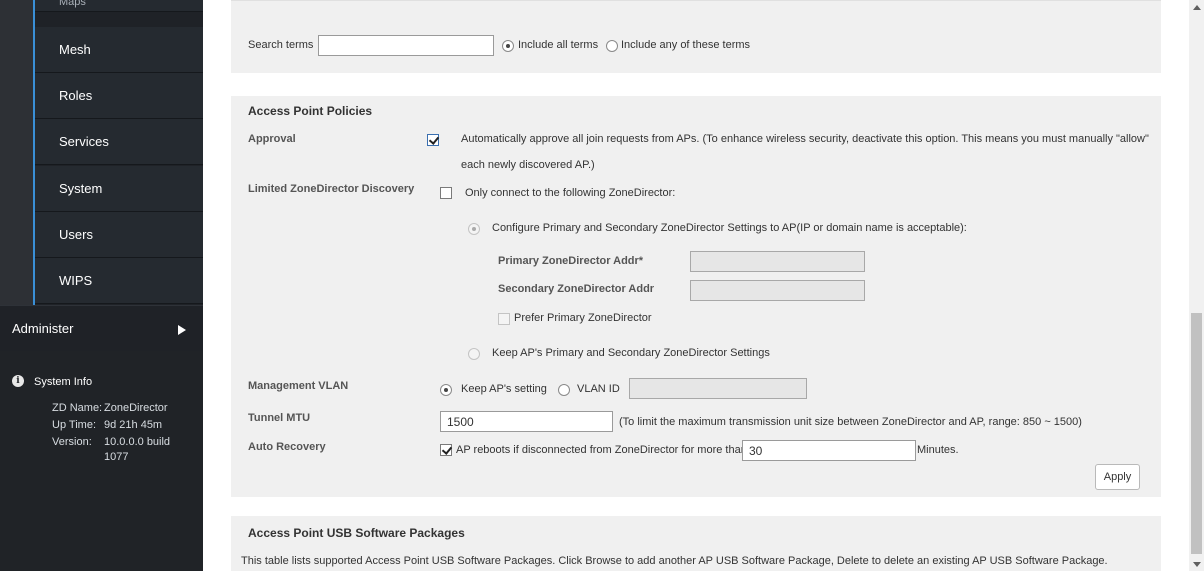 This screenshot has height=571, width=1204. What do you see at coordinates (528, 165) in the screenshot?
I see `approval-text-cont: each newly discovered AP.)` at bounding box center [528, 165].